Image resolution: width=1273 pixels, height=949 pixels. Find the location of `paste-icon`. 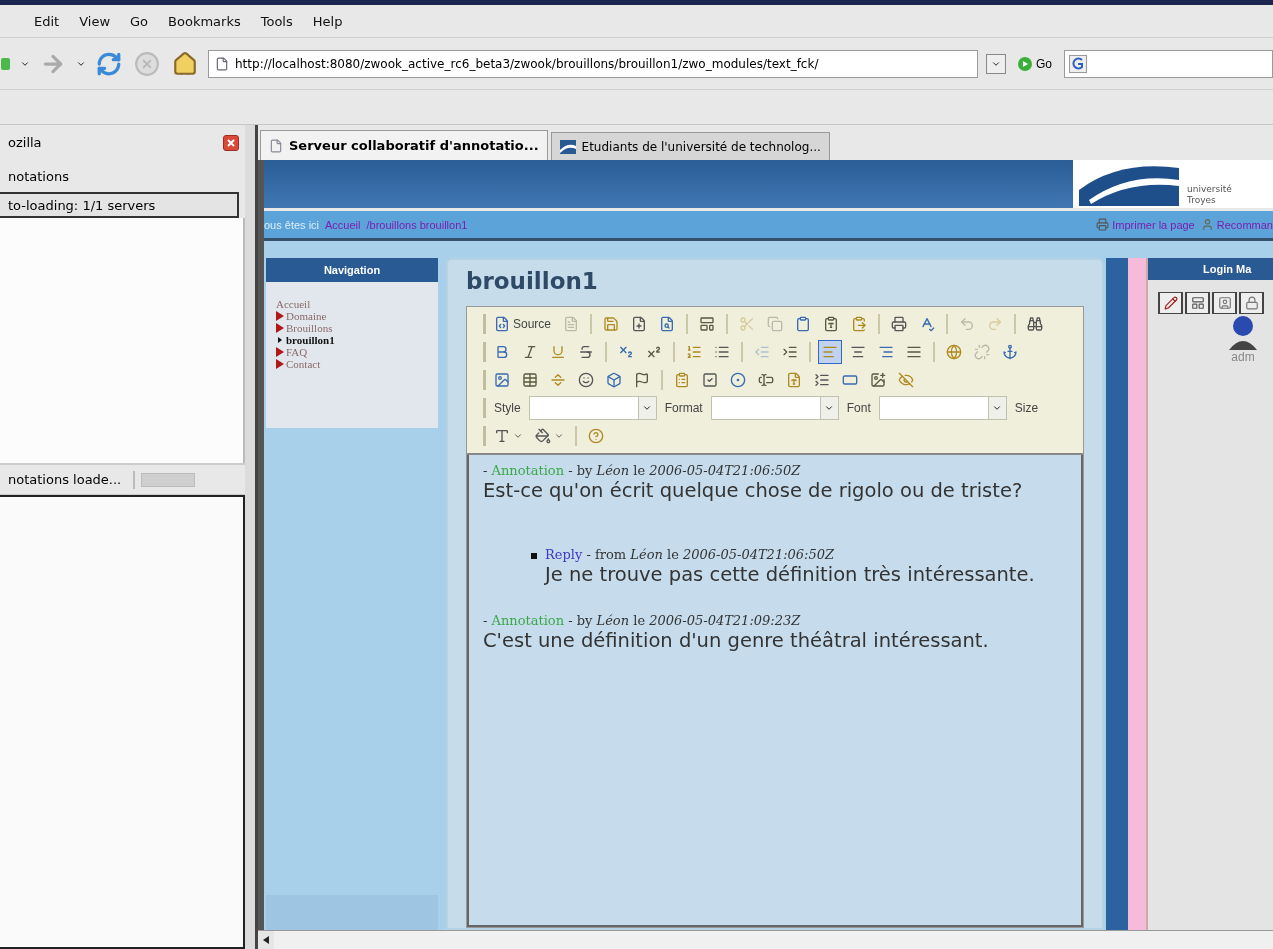

paste-icon is located at coordinates (803, 324).